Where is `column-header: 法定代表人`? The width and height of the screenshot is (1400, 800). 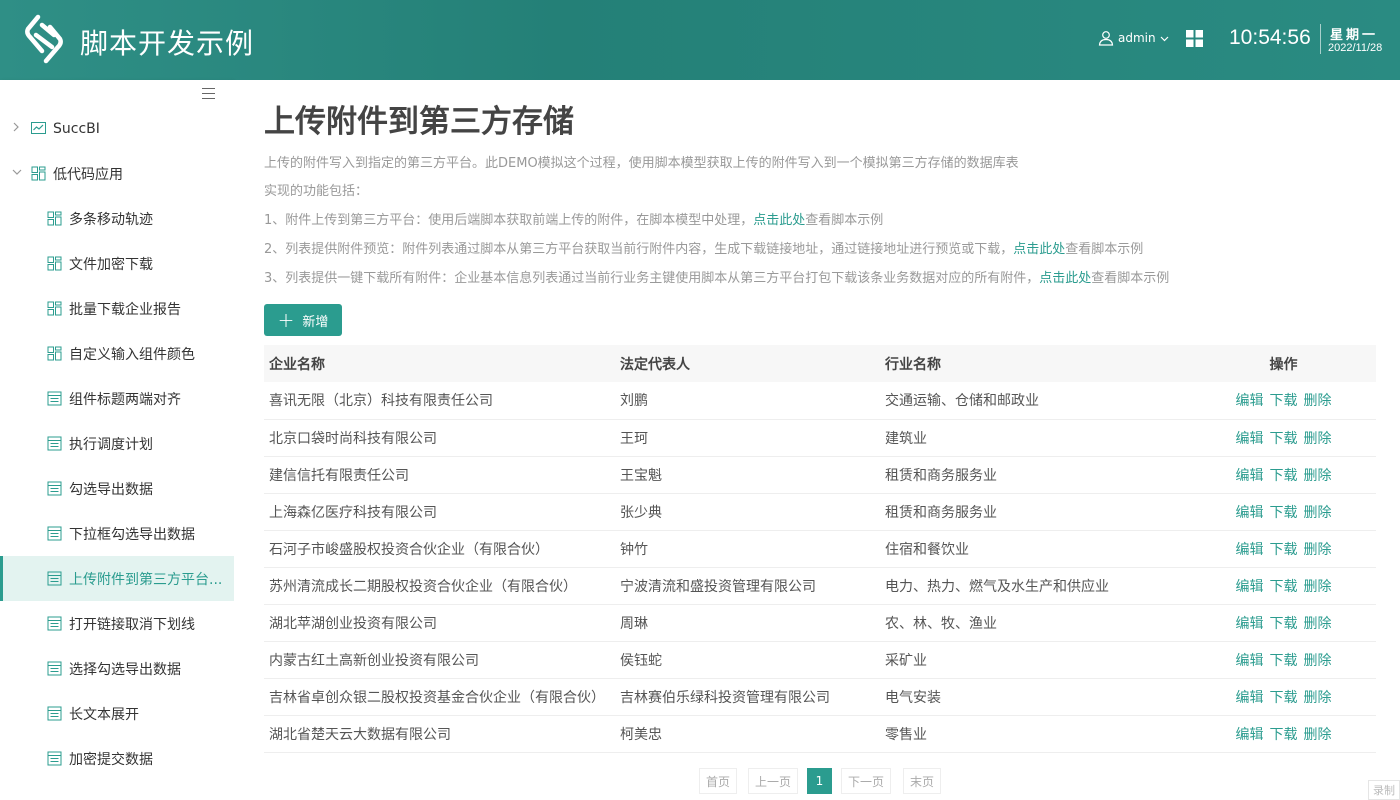
column-header: 法定代表人 is located at coordinates (747, 363).